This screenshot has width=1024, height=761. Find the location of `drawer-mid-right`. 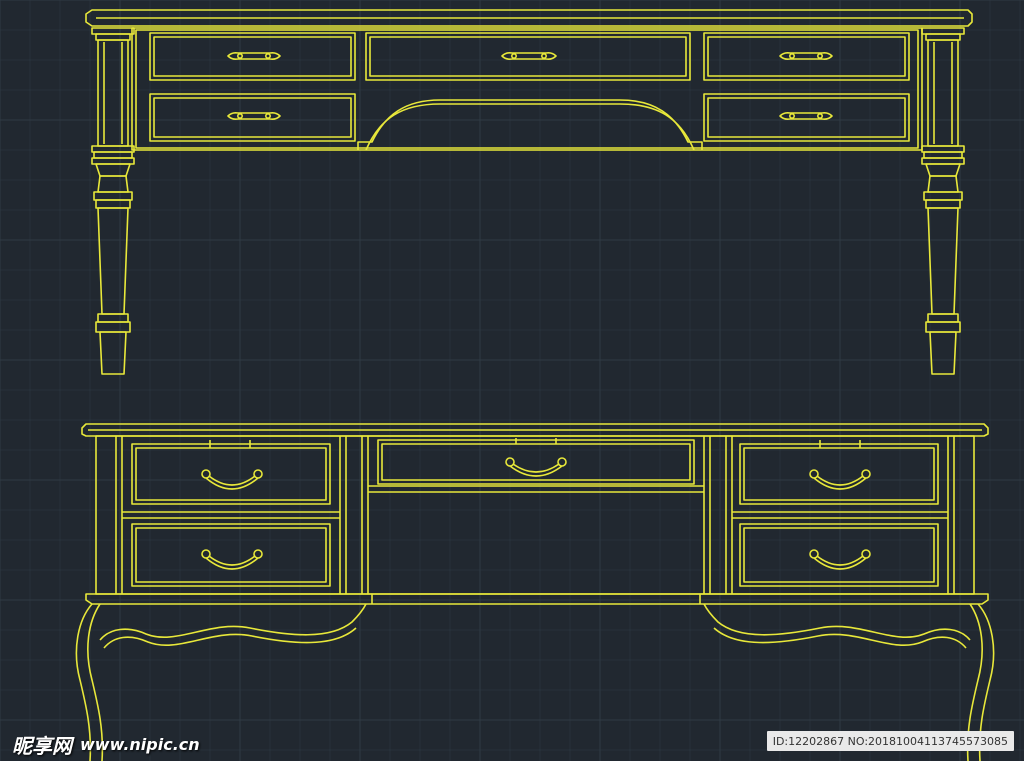

drawer-mid-right is located at coordinates (806, 117).